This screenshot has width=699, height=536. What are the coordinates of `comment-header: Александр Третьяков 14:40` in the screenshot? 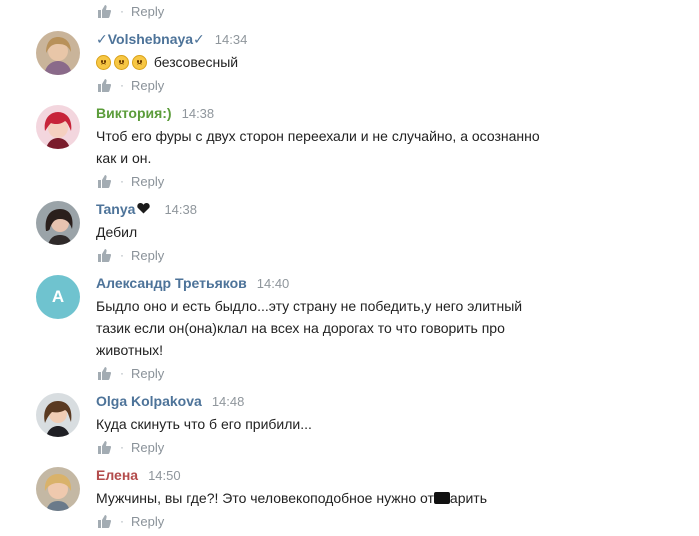 It's located at (192, 283).